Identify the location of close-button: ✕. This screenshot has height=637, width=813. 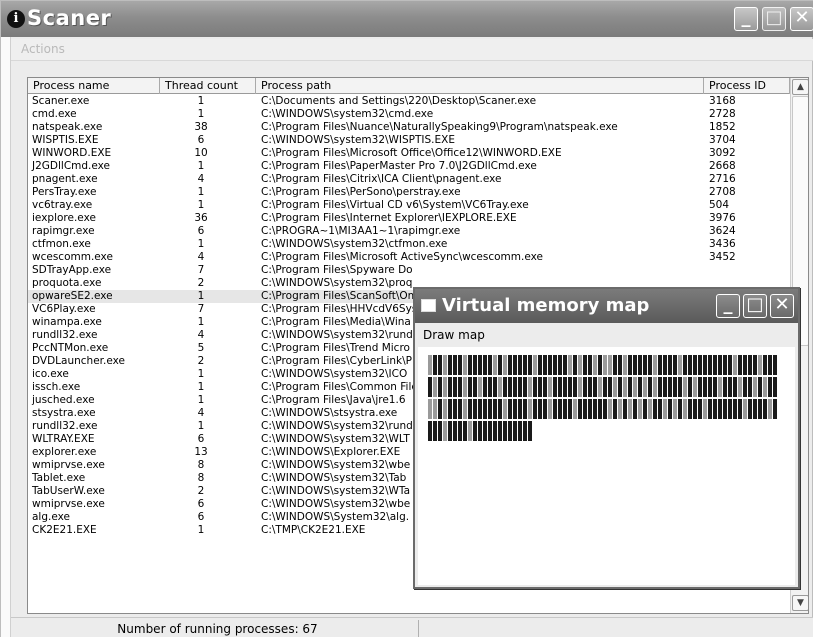
(801, 19).